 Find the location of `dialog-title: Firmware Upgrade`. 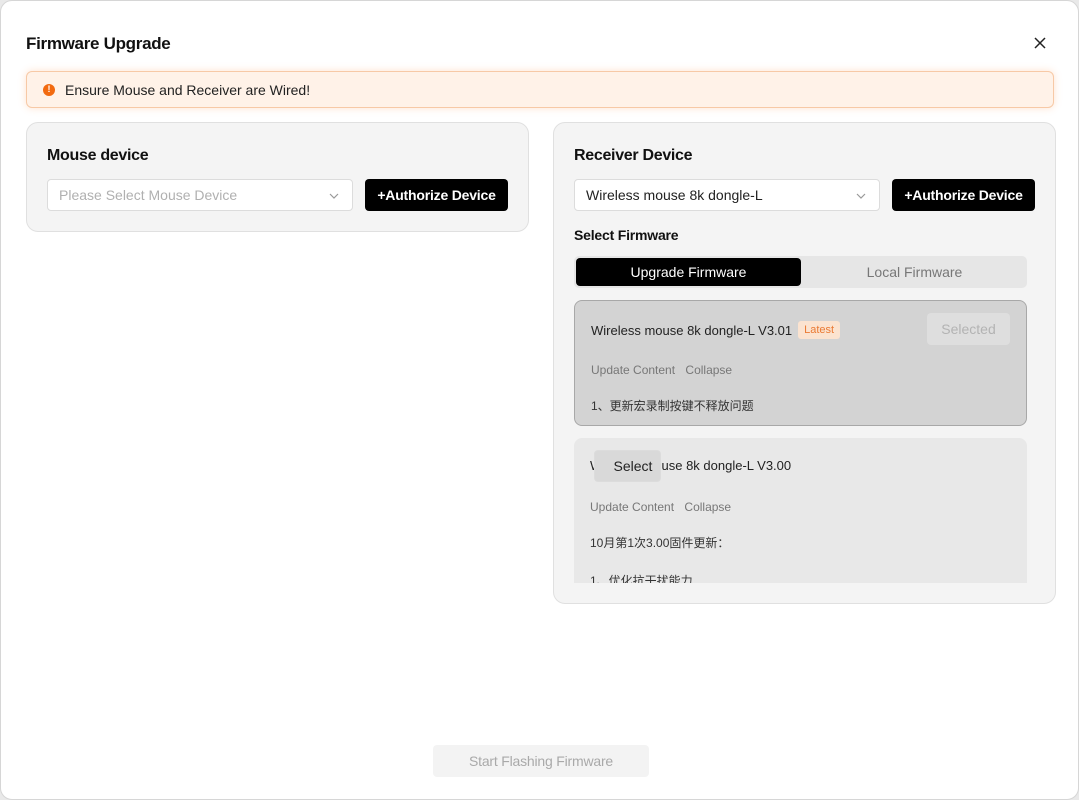

dialog-title: Firmware Upgrade is located at coordinates (98, 43).